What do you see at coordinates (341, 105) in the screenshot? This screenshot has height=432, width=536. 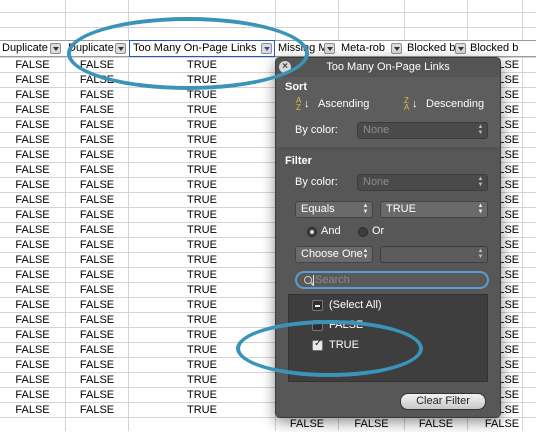 I see `sort-ascending-button: AZ ↓ Ascending` at bounding box center [341, 105].